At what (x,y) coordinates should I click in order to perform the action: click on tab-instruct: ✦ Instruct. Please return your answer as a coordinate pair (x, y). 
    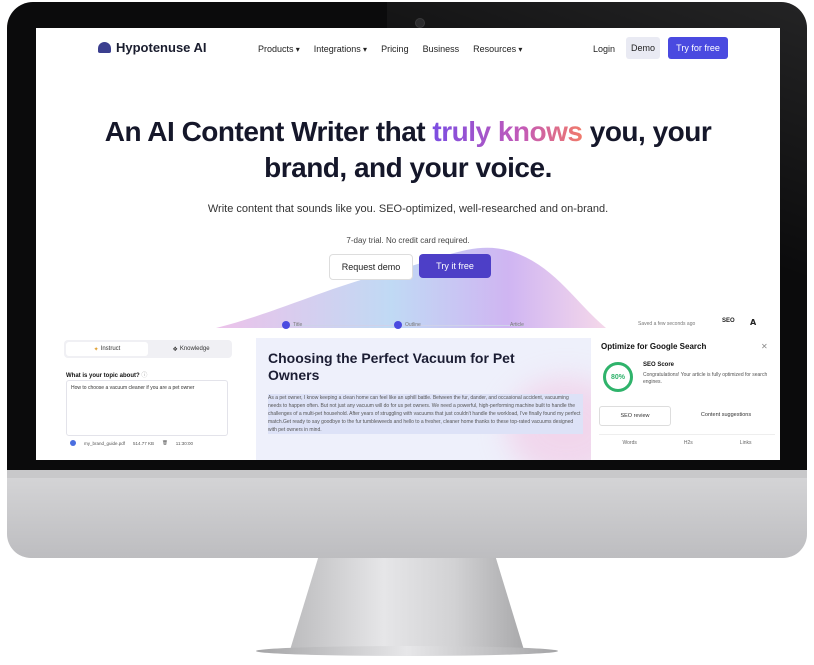
    Looking at the image, I should click on (107, 349).